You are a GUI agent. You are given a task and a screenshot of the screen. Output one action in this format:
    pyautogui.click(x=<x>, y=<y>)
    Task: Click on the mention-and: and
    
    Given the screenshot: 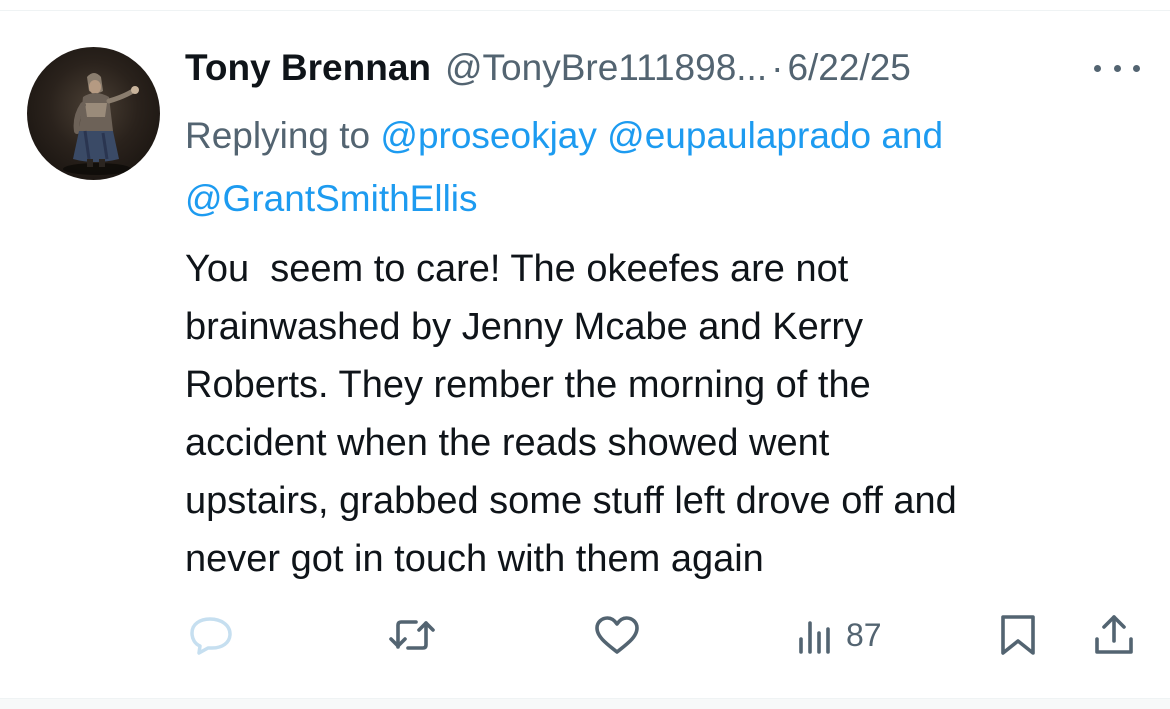 What is the action you would take?
    pyautogui.click(x=912, y=135)
    